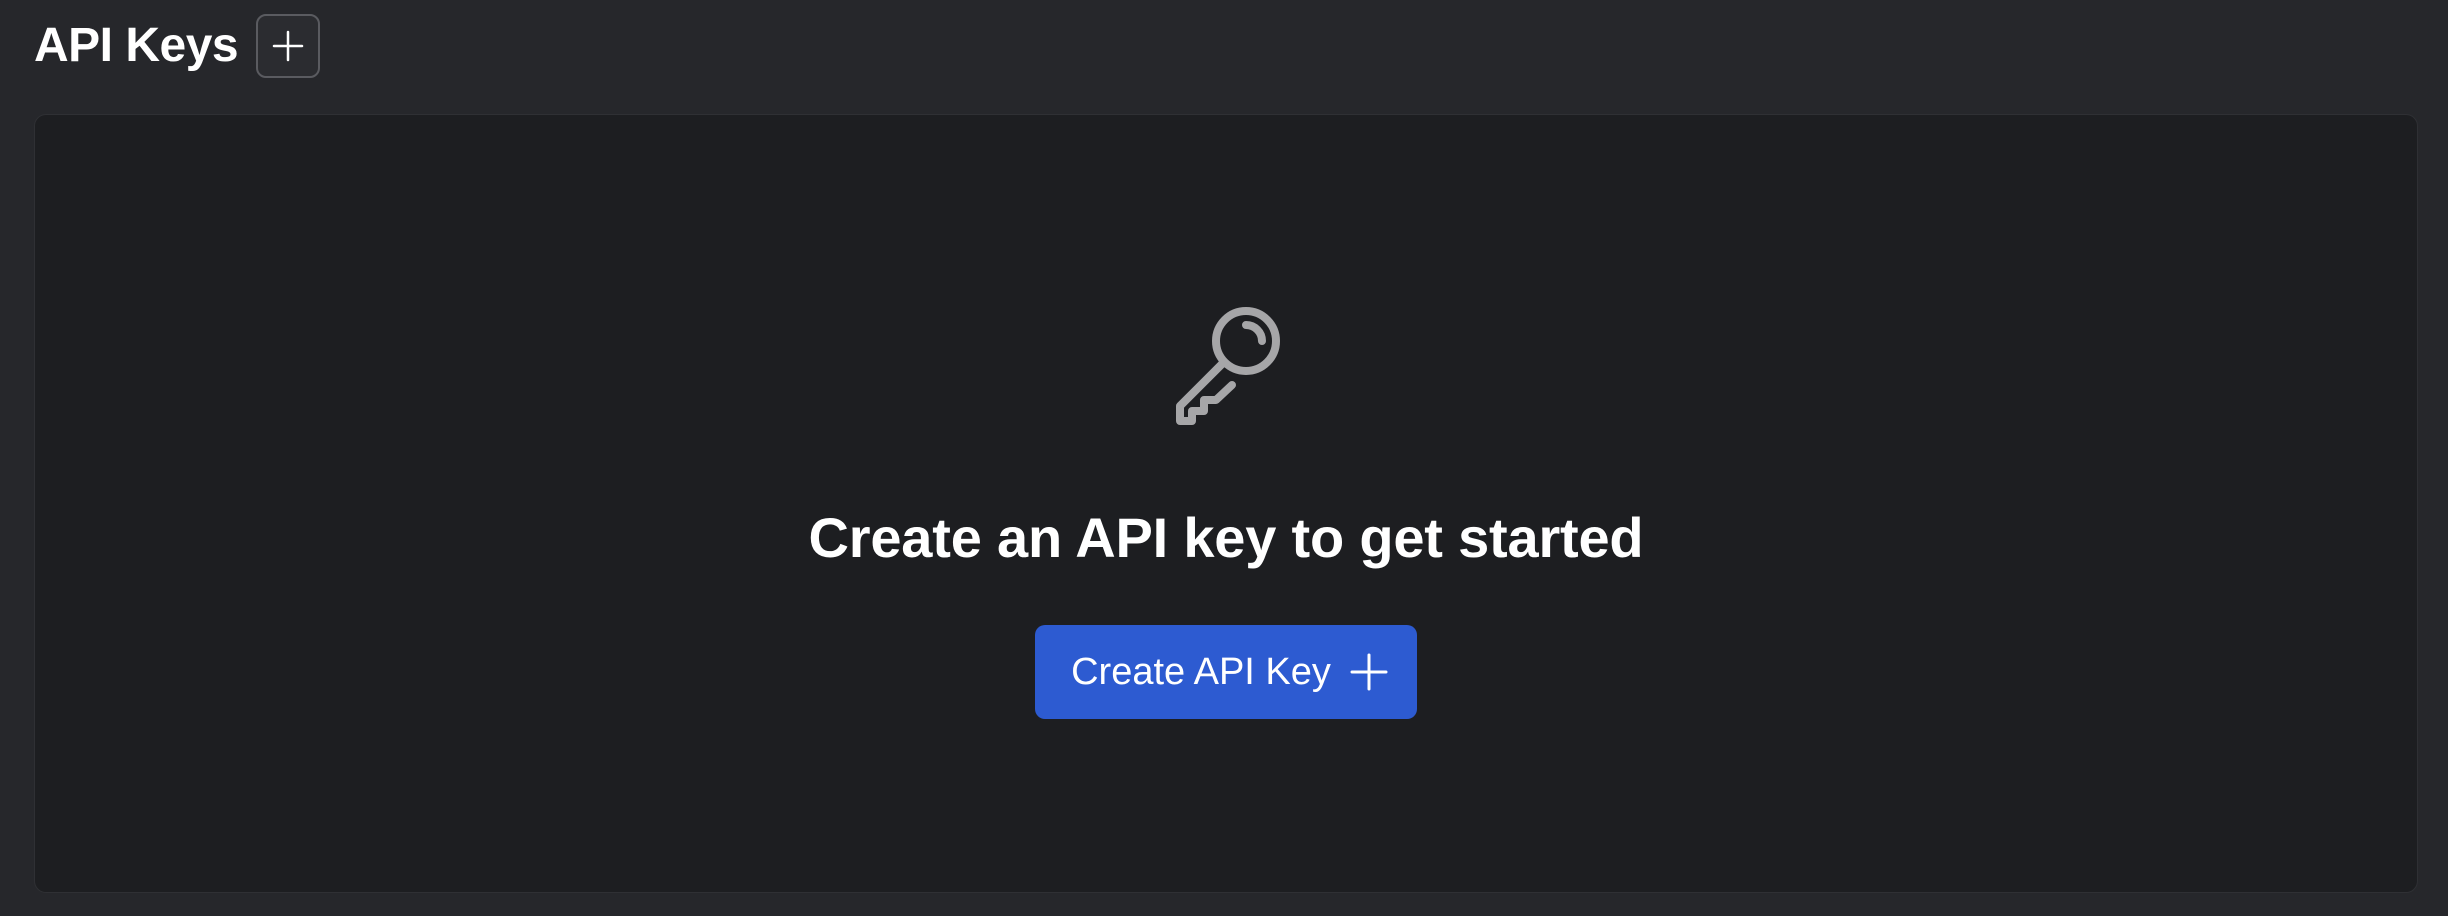 The image size is (2448, 916). What do you see at coordinates (136, 45) in the screenshot?
I see `page-title: API Keys` at bounding box center [136, 45].